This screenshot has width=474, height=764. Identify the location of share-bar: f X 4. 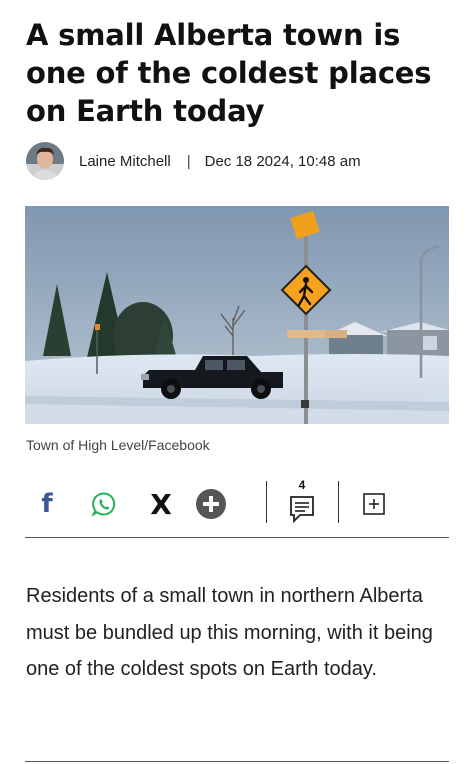
(237, 503).